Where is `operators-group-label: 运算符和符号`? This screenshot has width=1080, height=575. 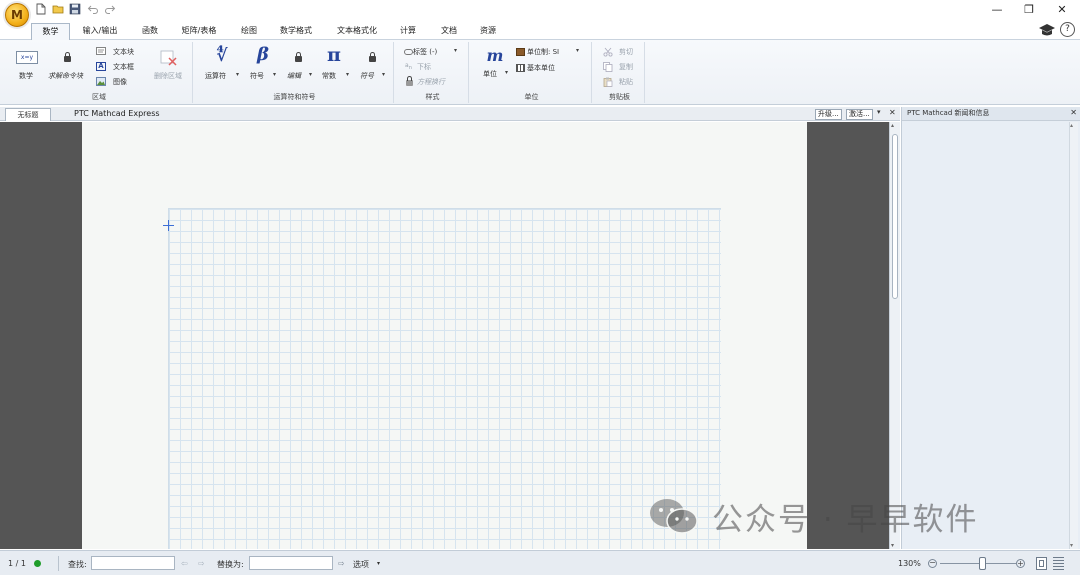
operators-group-label: 运算符和符号 is located at coordinates (294, 97).